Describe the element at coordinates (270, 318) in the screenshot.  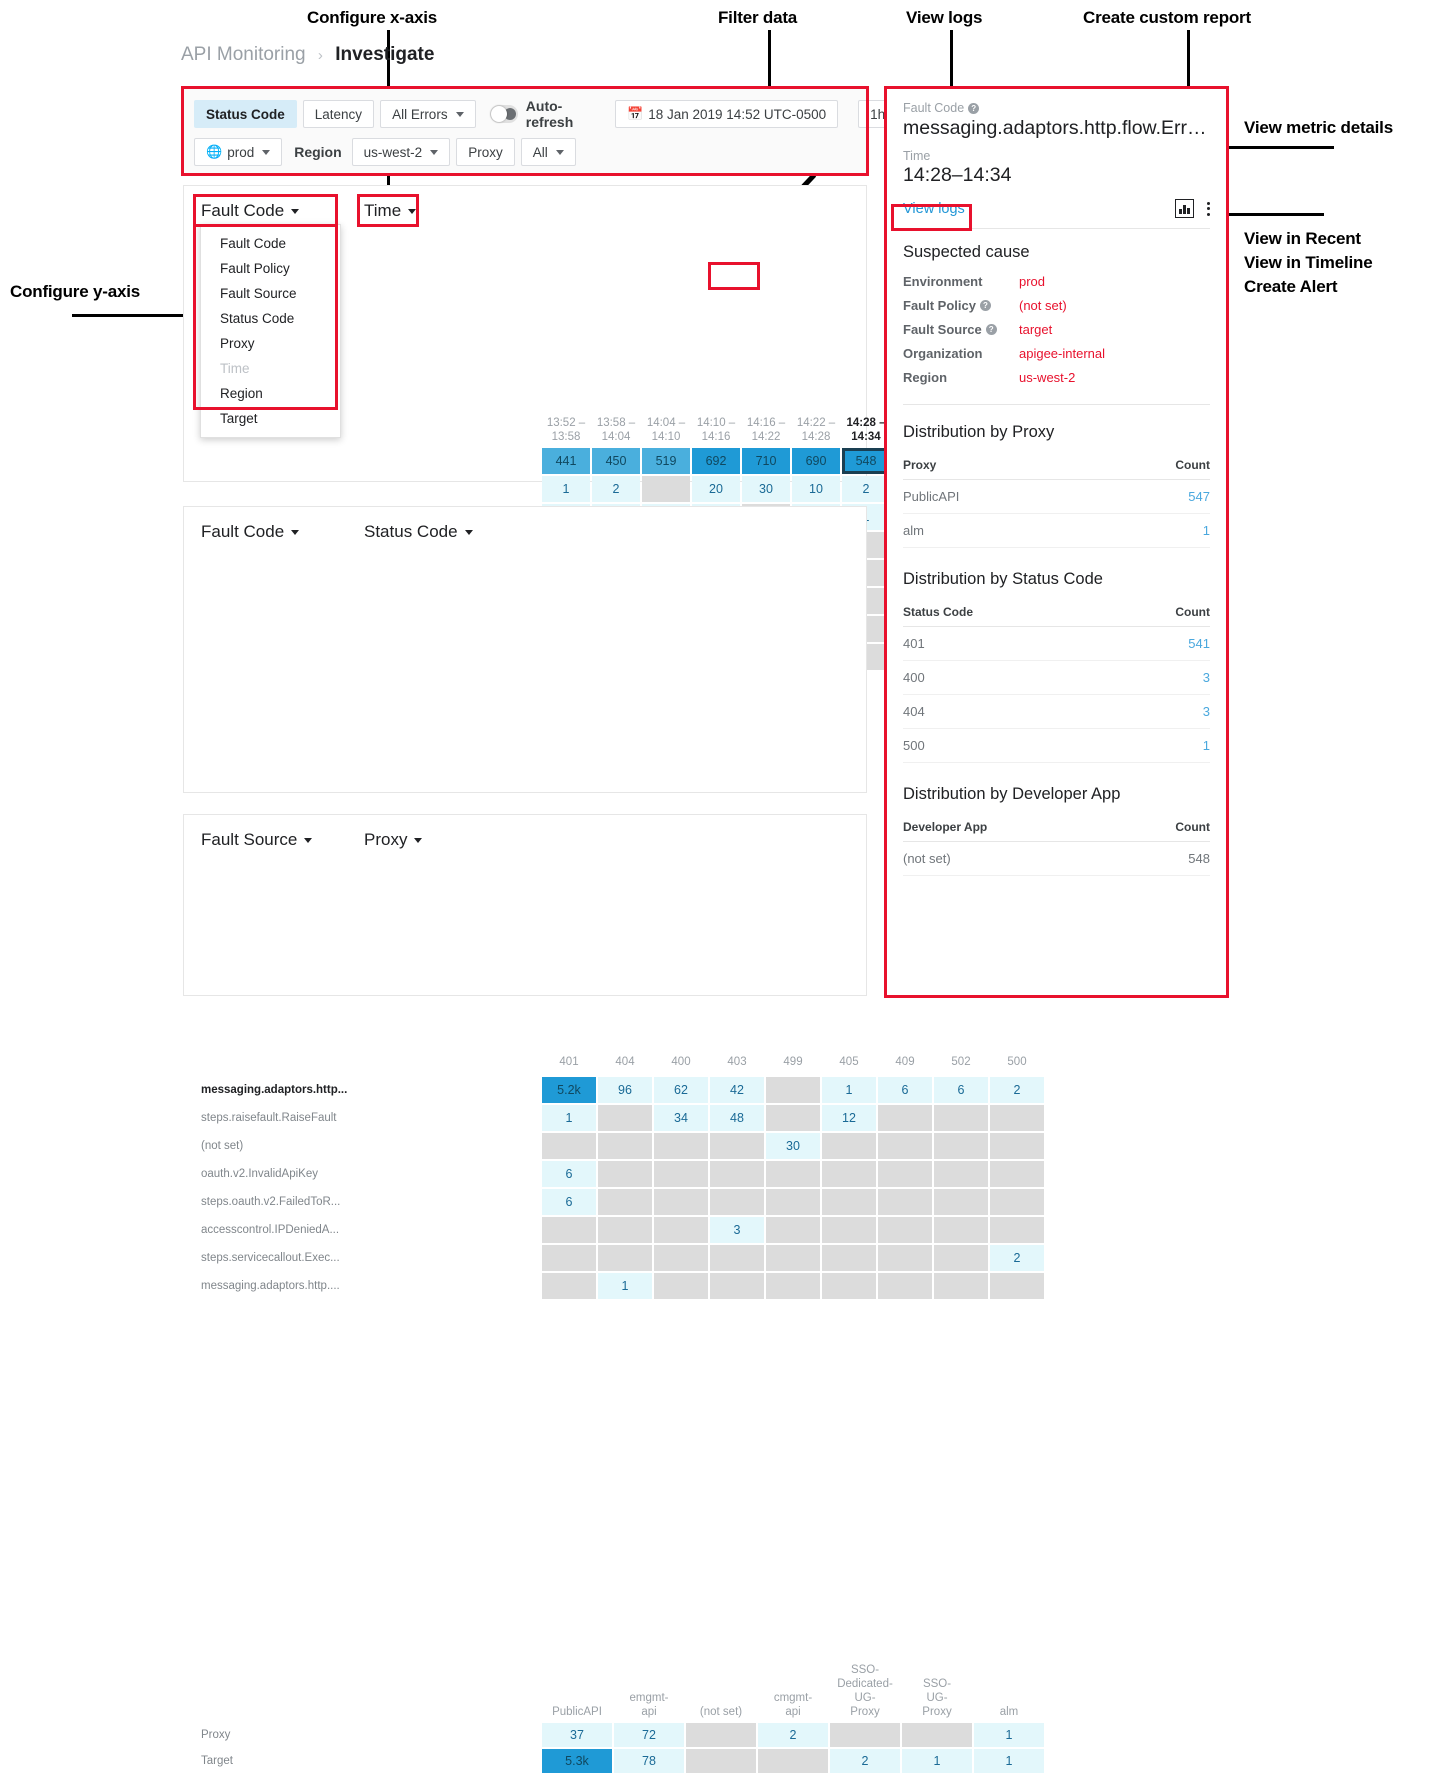
I see `menu-item-status-code: Status Code` at that location.